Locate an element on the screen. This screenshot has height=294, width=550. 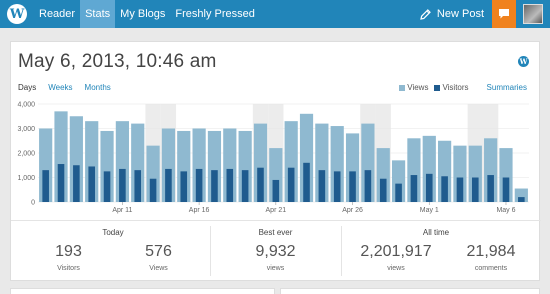
legend-views-swatch is located at coordinates (402, 87).